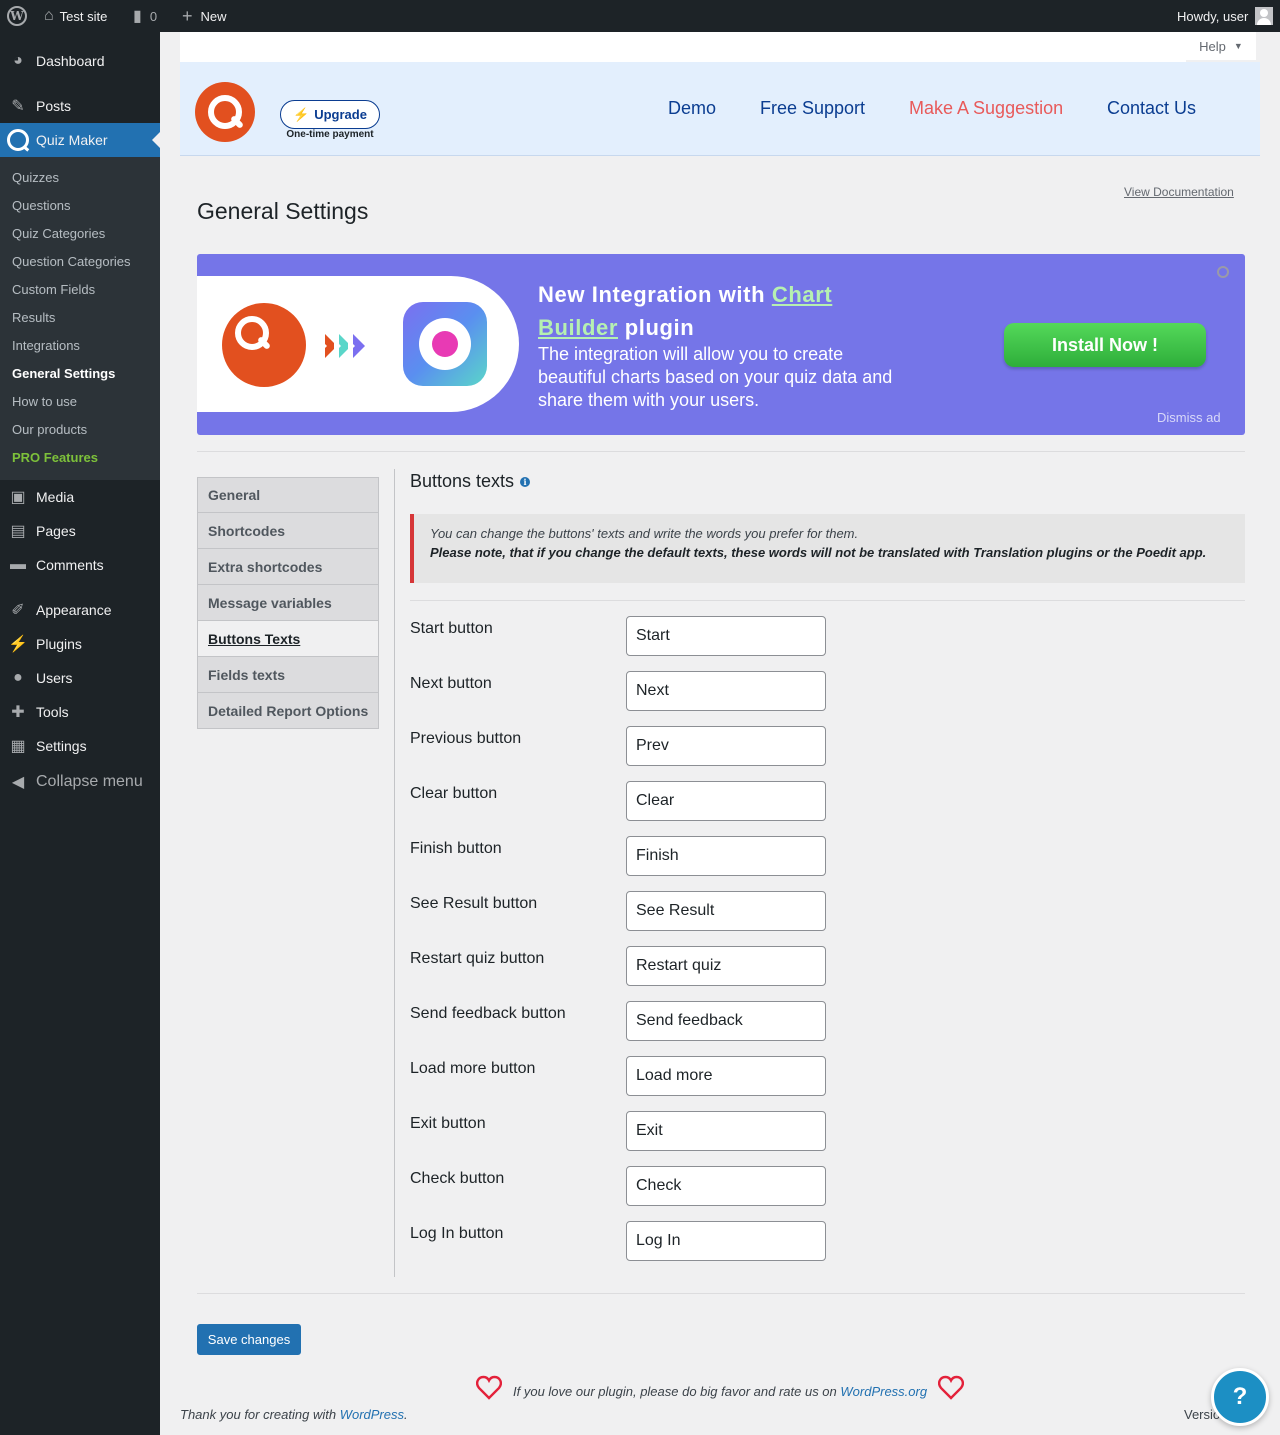 The width and height of the screenshot is (1280, 1435). Describe the element at coordinates (249, 1339) in the screenshot. I see `save-changes-button: Save changes` at that location.